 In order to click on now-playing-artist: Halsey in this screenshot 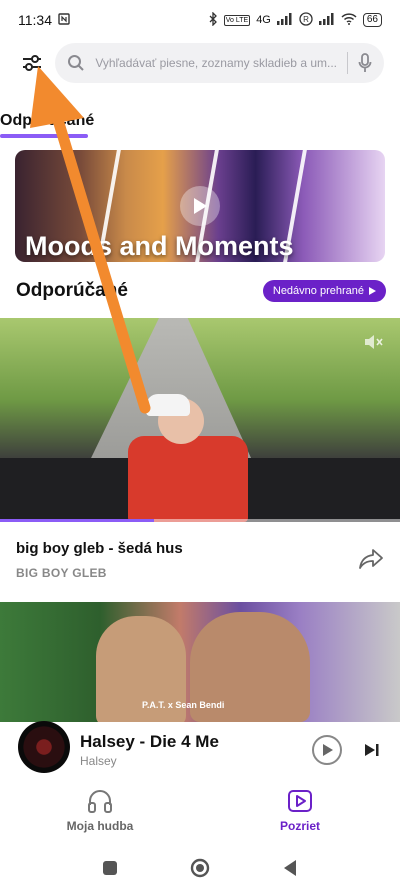, I will do `click(98, 761)`.